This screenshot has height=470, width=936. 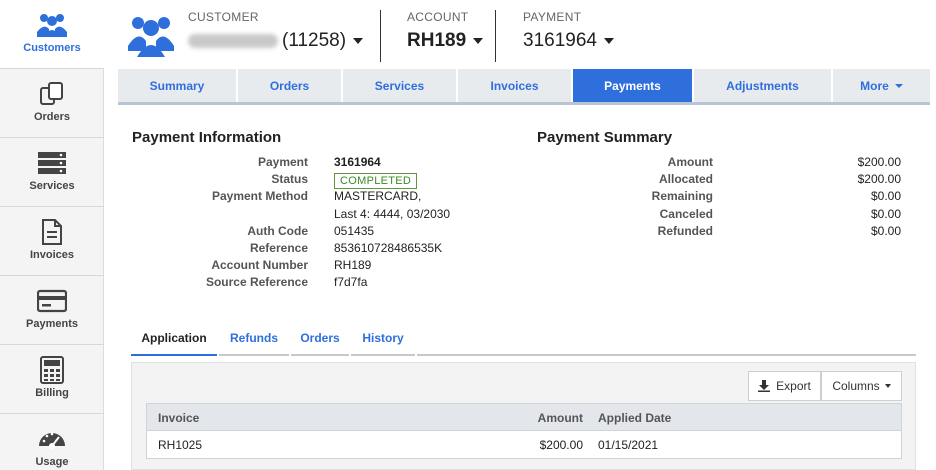 I want to click on orders-icon, so click(x=52, y=94).